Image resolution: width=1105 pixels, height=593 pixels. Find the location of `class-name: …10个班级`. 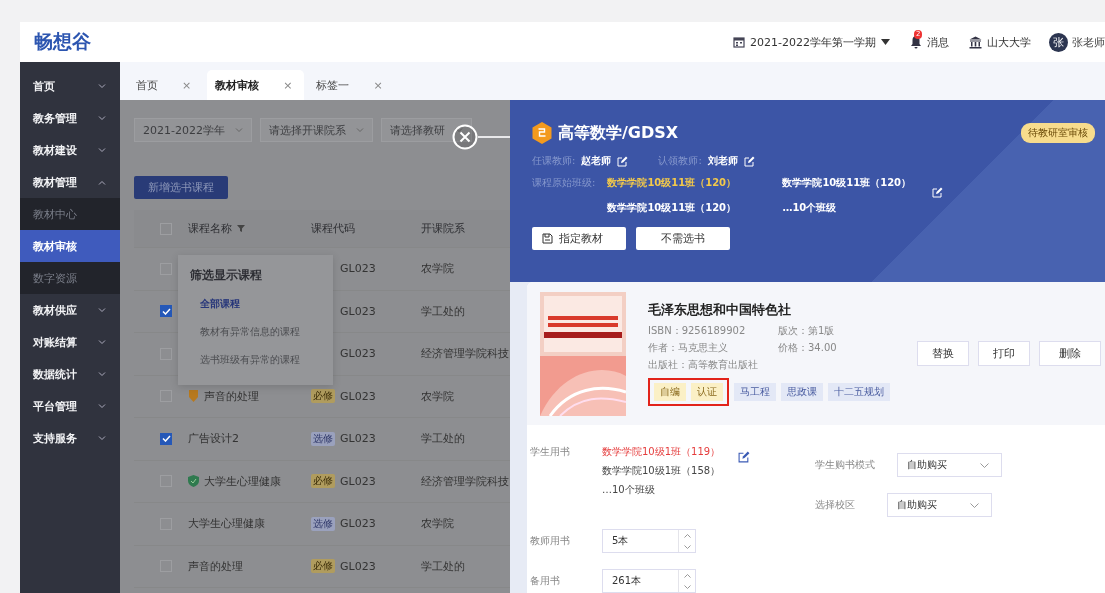

class-name: …10个班级 is located at coordinates (629, 490).